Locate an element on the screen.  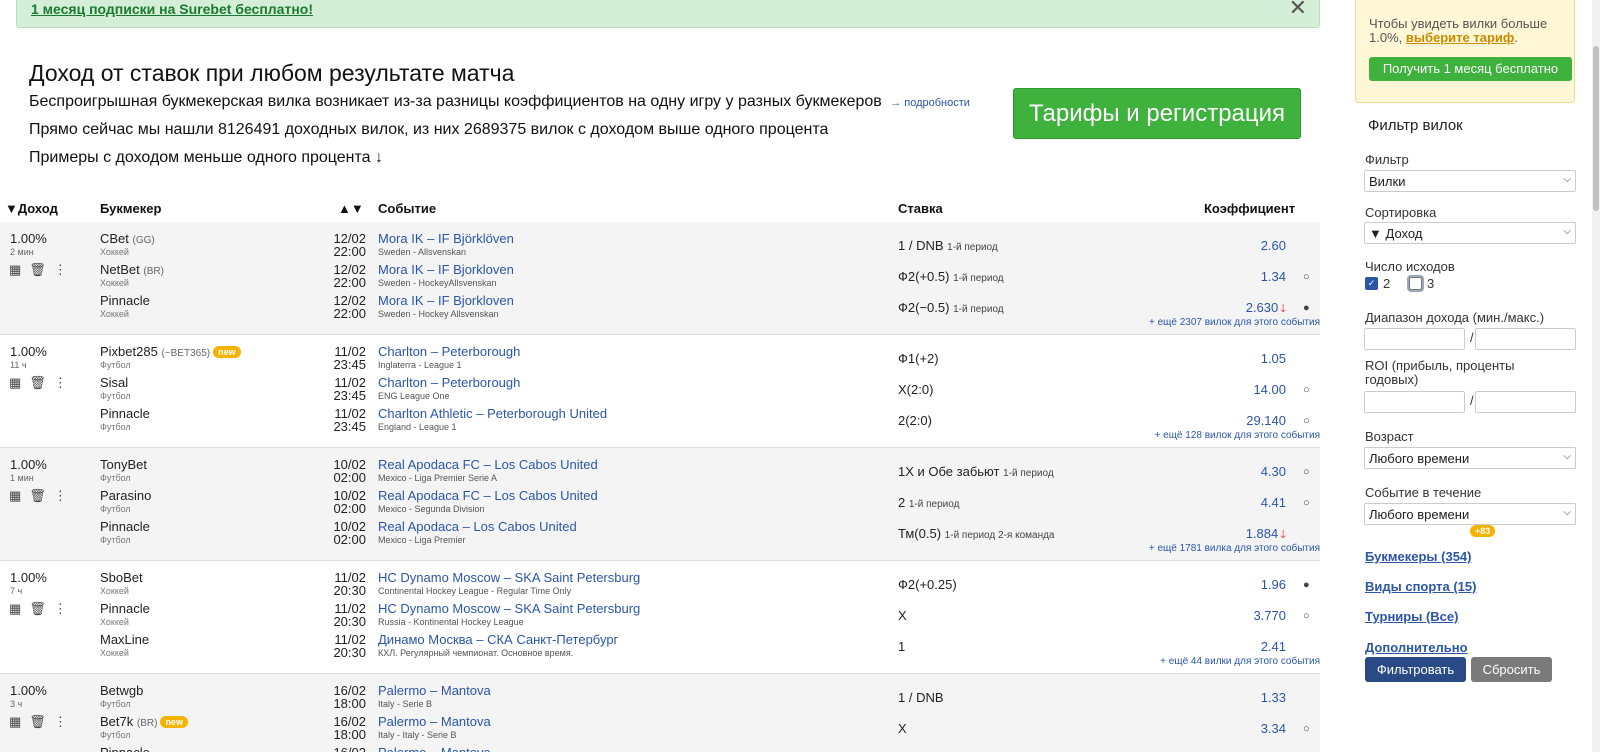
coefficient: 14.00 is located at coordinates (1233, 389).